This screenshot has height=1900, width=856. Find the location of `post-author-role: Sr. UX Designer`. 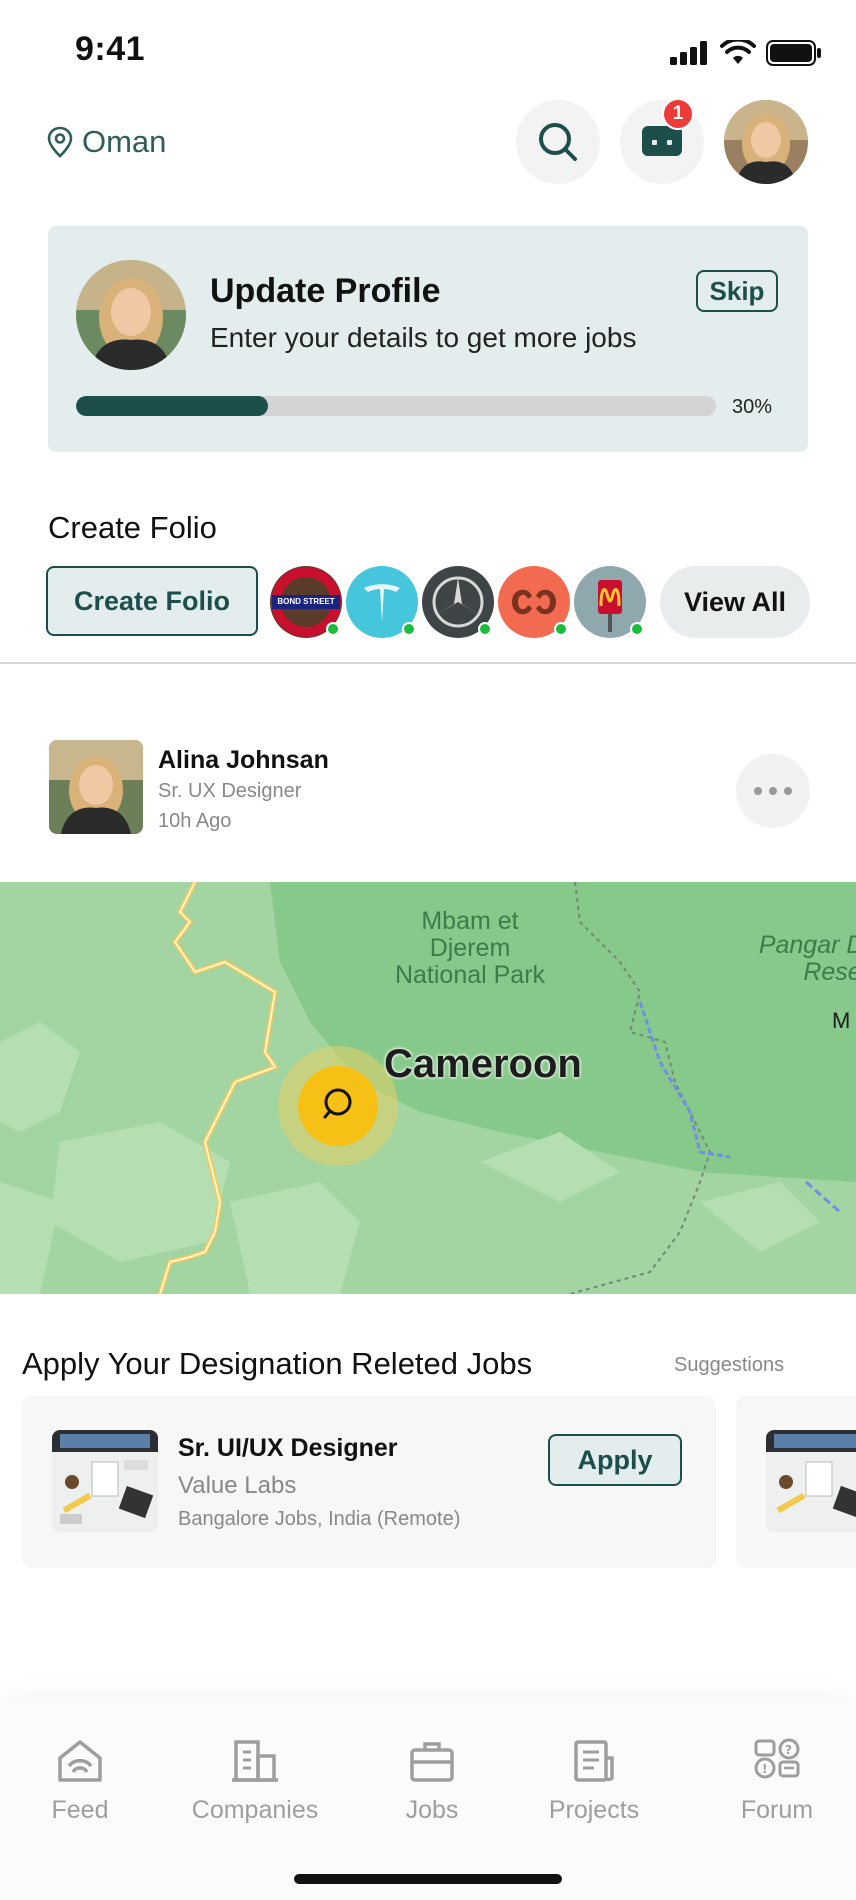

post-author-role: Sr. UX Designer is located at coordinates (230, 791).